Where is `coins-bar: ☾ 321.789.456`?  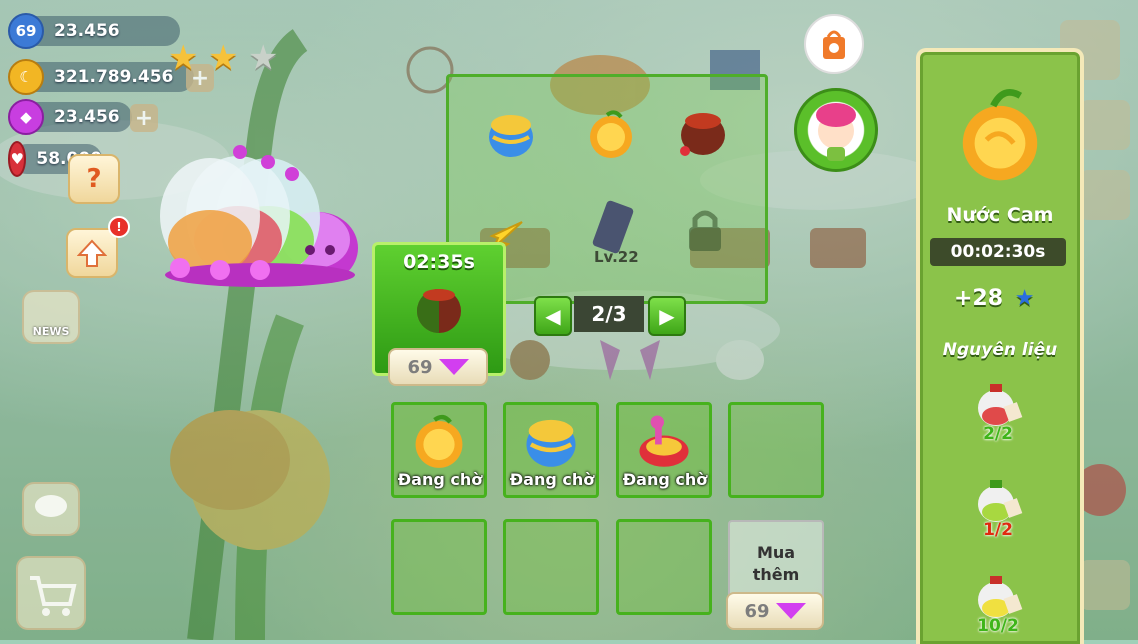
coins-bar: ☾ 321.789.456 is located at coordinates (101, 77).